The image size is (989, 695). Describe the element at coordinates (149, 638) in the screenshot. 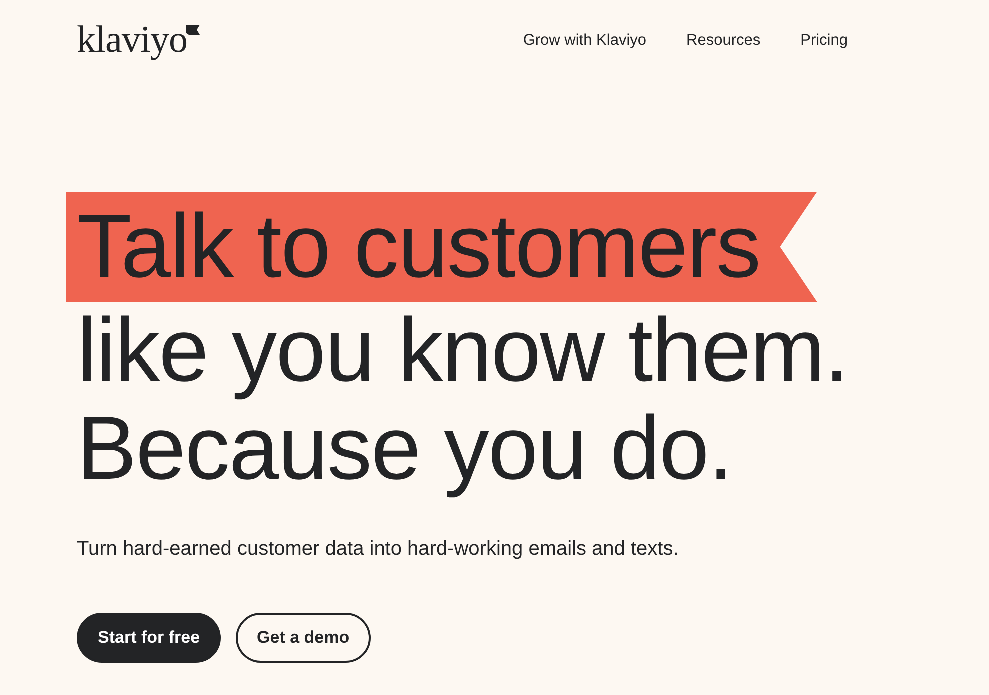

I see `start-free-button: Start for free` at that location.